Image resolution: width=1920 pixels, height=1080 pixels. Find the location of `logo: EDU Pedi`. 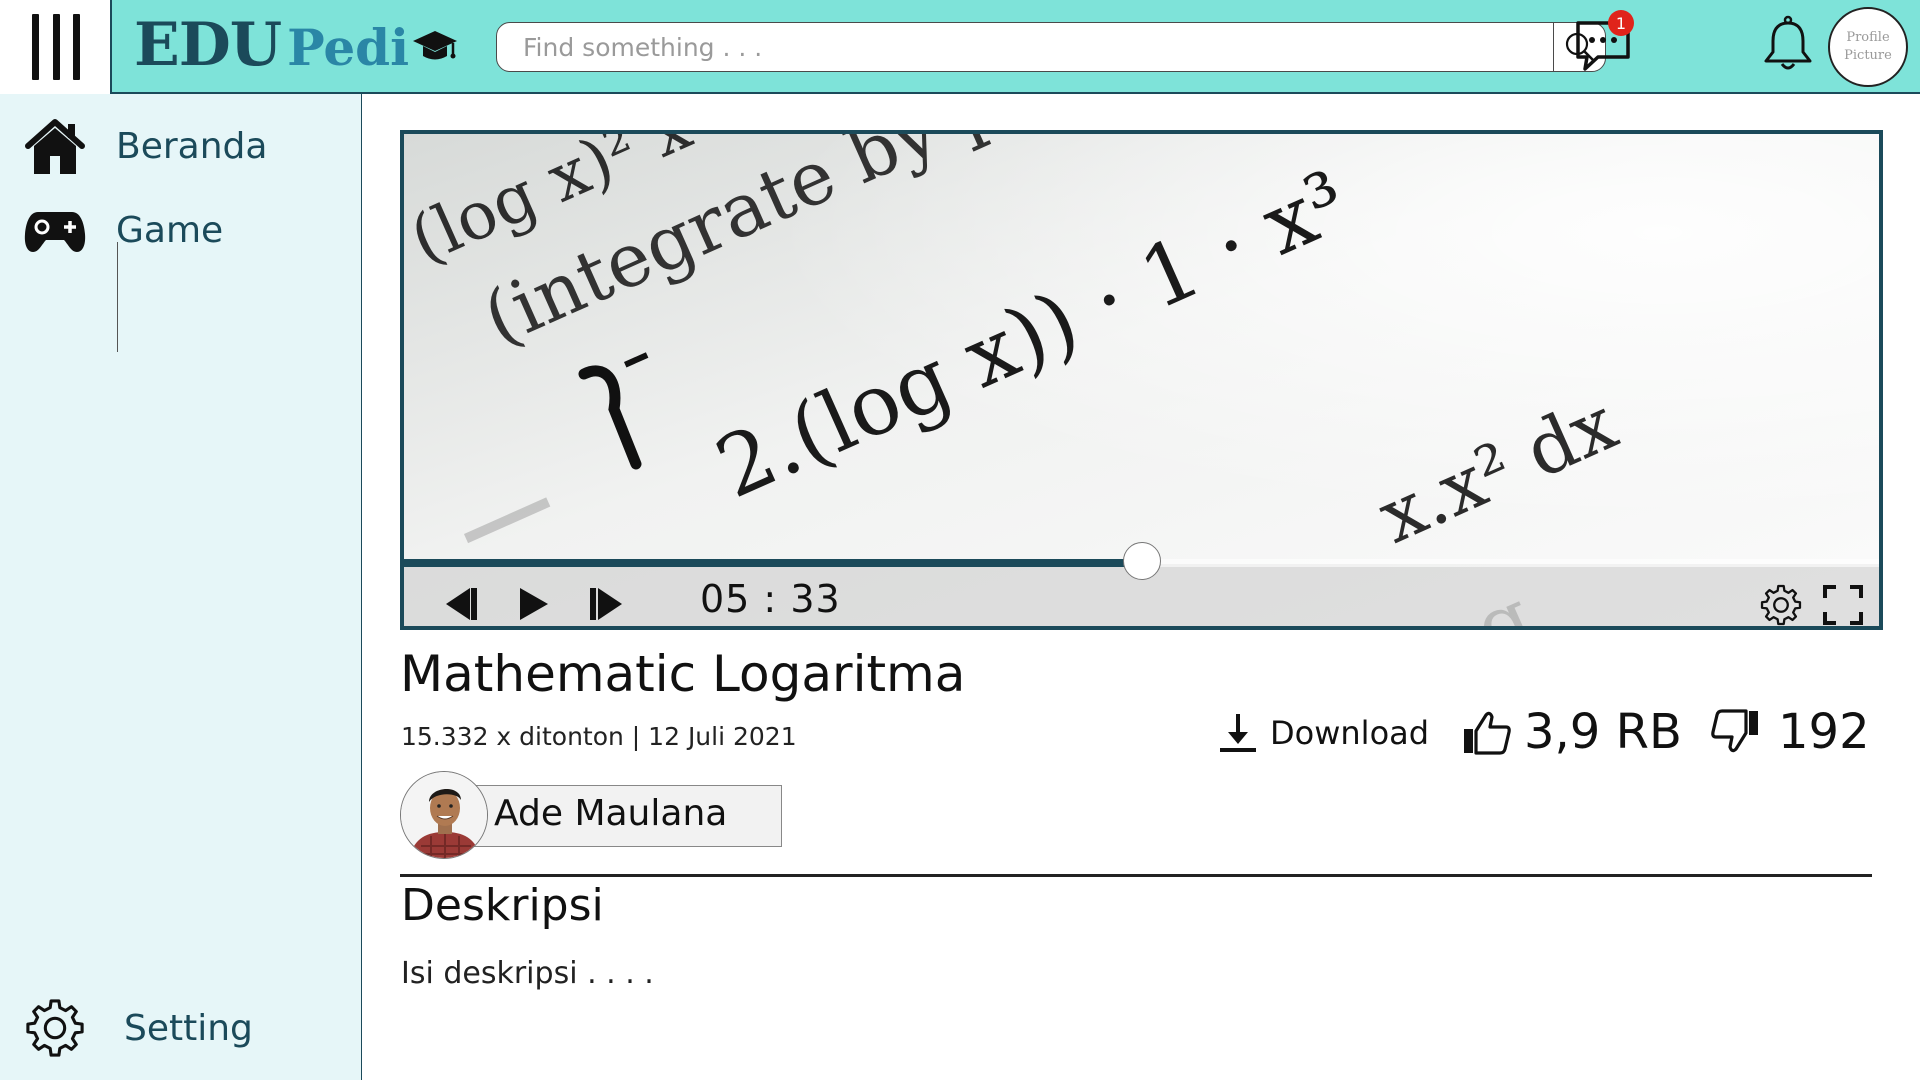

logo: EDU Pedi is located at coordinates (296, 45).